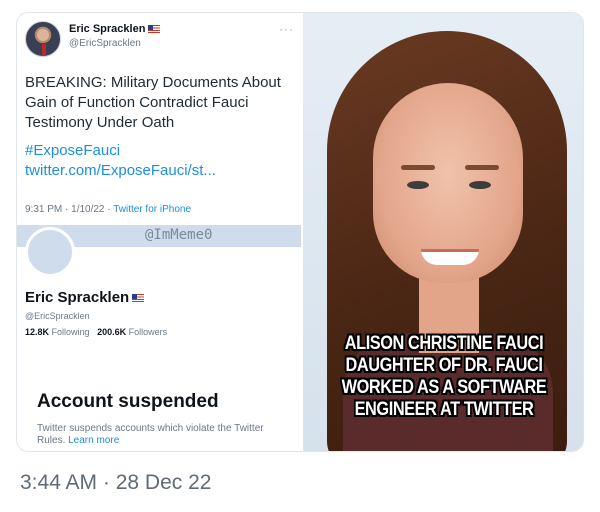 The width and height of the screenshot is (600, 512). Describe the element at coordinates (105, 43) in the screenshot. I see `tweet-author-handle: @EricSpracklen` at that location.